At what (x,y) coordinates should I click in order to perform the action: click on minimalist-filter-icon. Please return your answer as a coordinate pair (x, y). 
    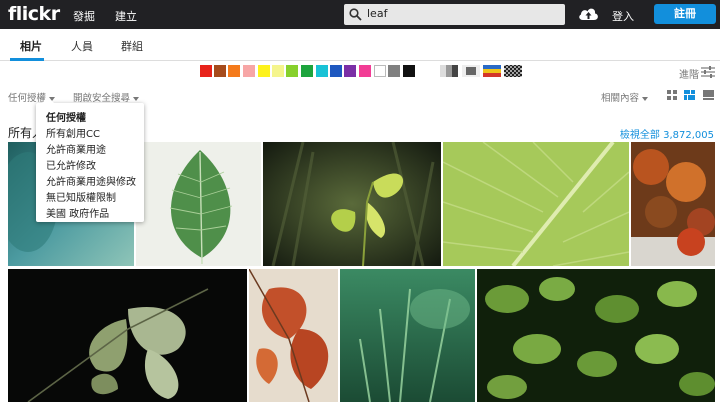
    Looking at the image, I should click on (492, 71).